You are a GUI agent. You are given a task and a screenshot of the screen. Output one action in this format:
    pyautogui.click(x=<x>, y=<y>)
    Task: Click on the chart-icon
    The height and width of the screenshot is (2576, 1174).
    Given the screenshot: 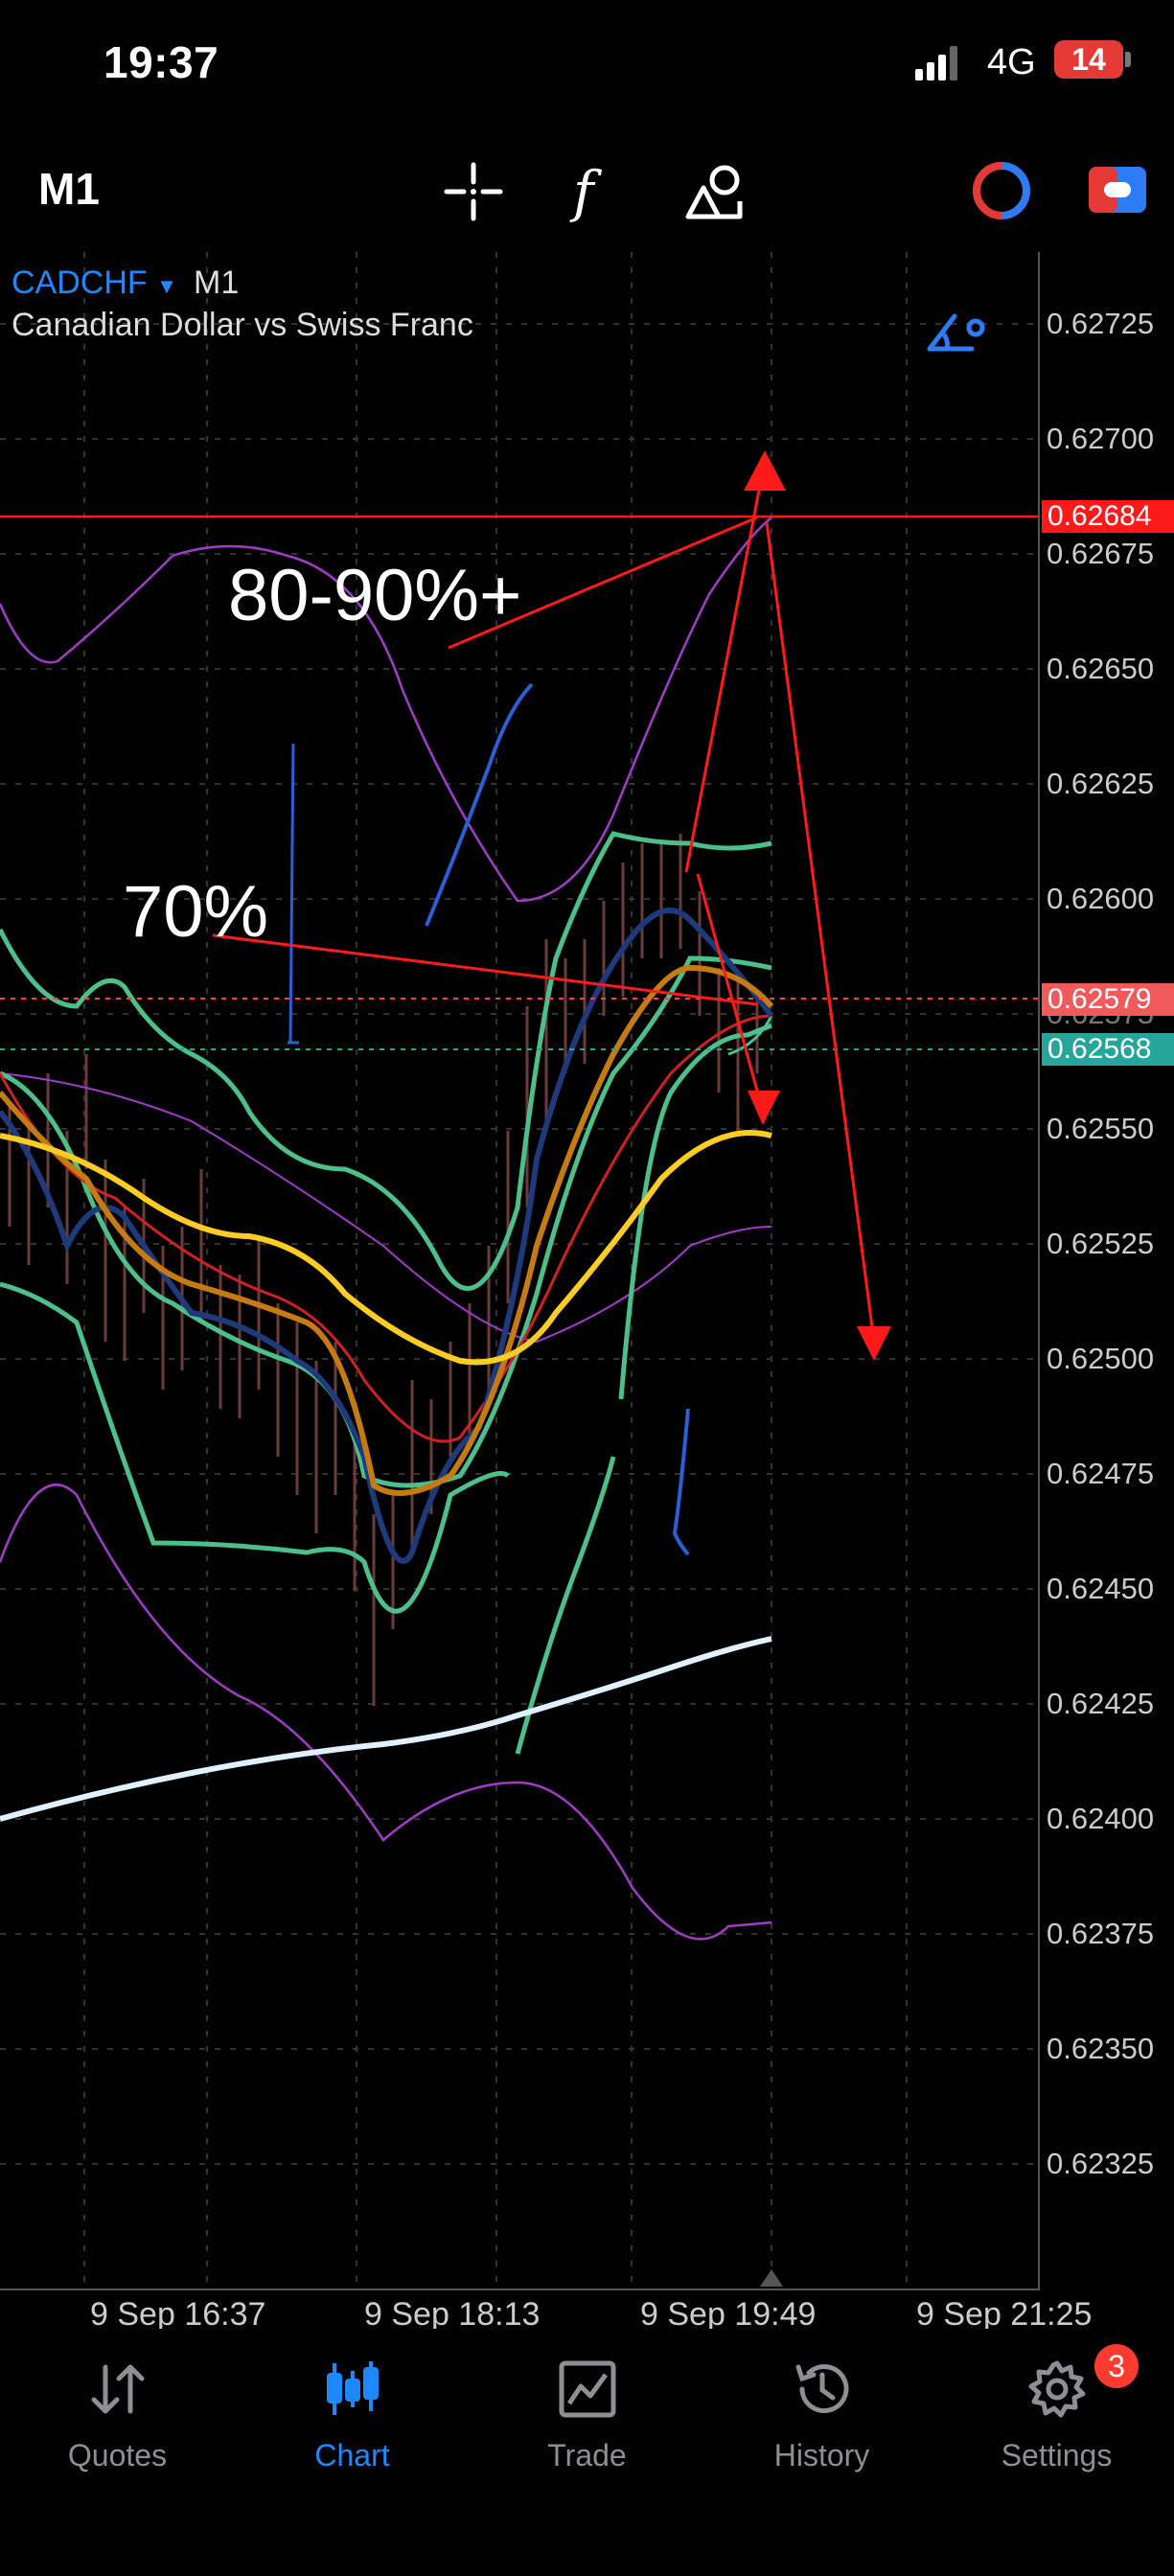 What is the action you would take?
    pyautogui.click(x=353, y=2388)
    